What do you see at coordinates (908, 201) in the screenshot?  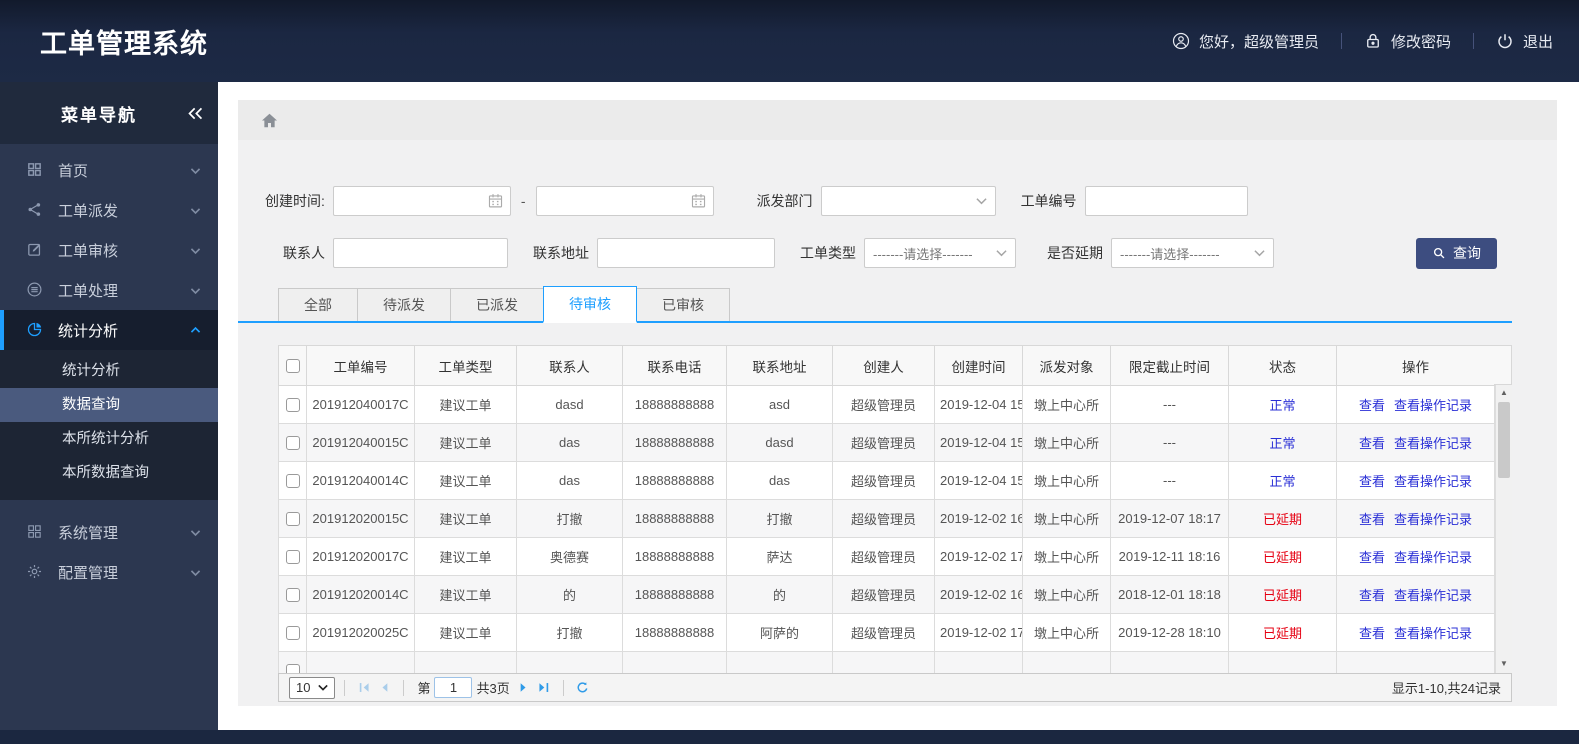 I see `dispatch-dept-select` at bounding box center [908, 201].